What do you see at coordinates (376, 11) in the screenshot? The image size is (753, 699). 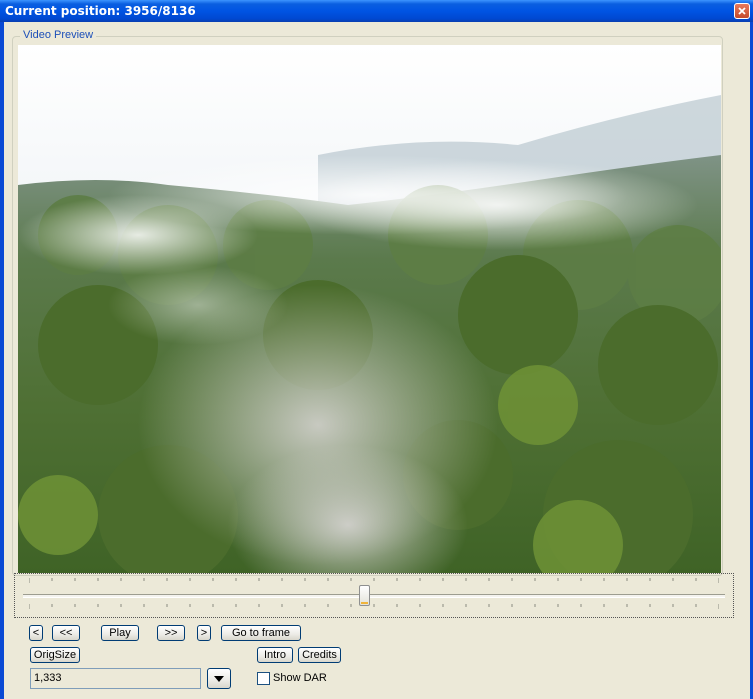 I see `title-bar: Current position: 3956/8136` at bounding box center [376, 11].